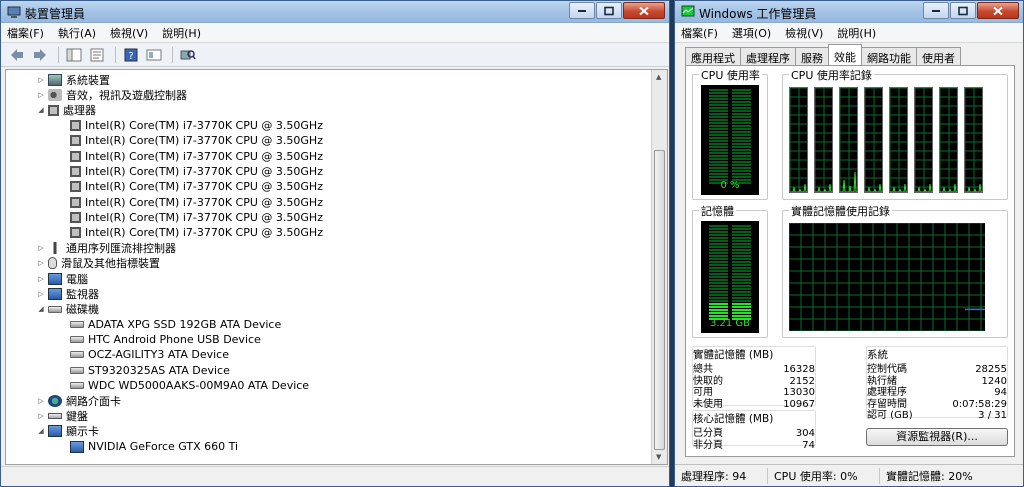  I want to click on minimize-icon, so click(582, 10).